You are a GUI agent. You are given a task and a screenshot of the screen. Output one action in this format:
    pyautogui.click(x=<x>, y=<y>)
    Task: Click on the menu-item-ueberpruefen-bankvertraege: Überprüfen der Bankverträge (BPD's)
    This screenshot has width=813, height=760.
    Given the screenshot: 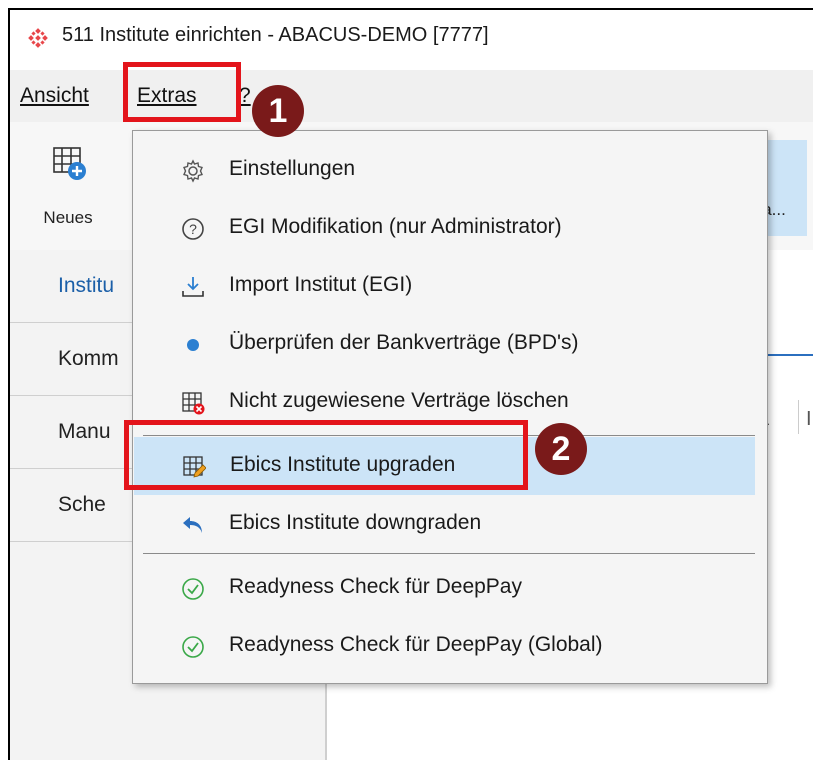 What is the action you would take?
    pyautogui.click(x=450, y=344)
    